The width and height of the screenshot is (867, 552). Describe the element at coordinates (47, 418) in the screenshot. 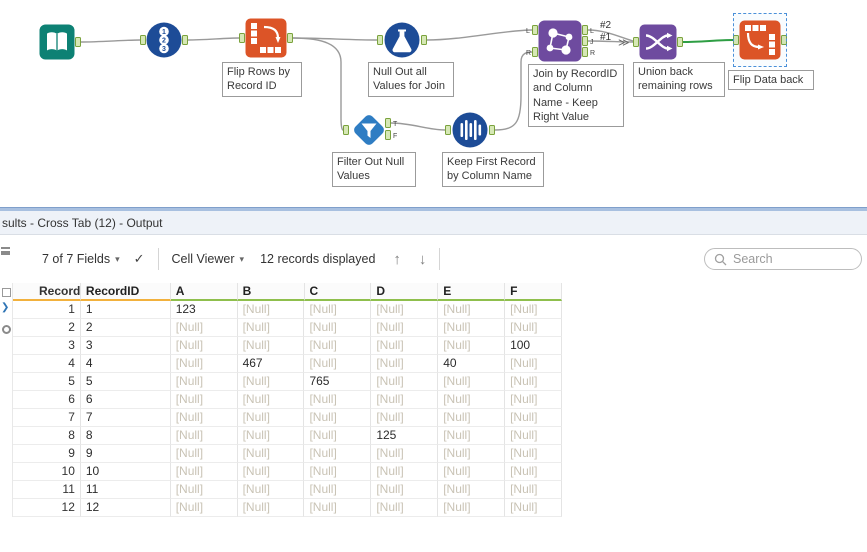

I see `table-cell: 7` at that location.